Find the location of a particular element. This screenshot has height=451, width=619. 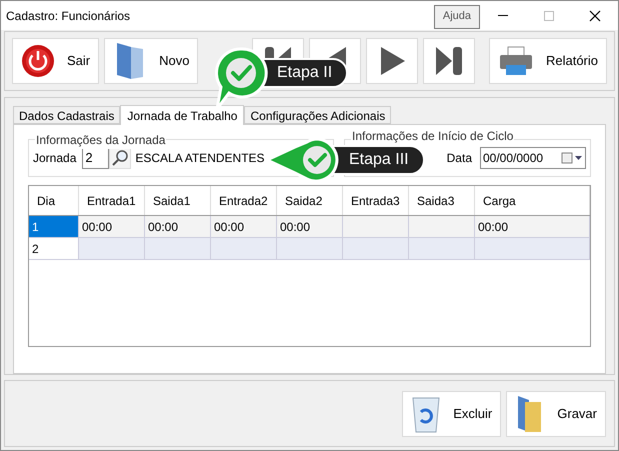

table-cell: 1 is located at coordinates (54, 226).